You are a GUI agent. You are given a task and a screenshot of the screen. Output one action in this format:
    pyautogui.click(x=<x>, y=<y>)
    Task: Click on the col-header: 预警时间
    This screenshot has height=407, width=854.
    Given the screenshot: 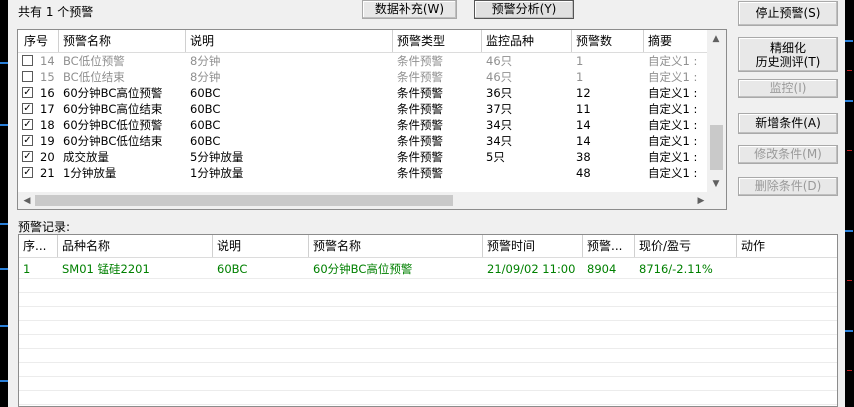 What is the action you would take?
    pyautogui.click(x=533, y=246)
    